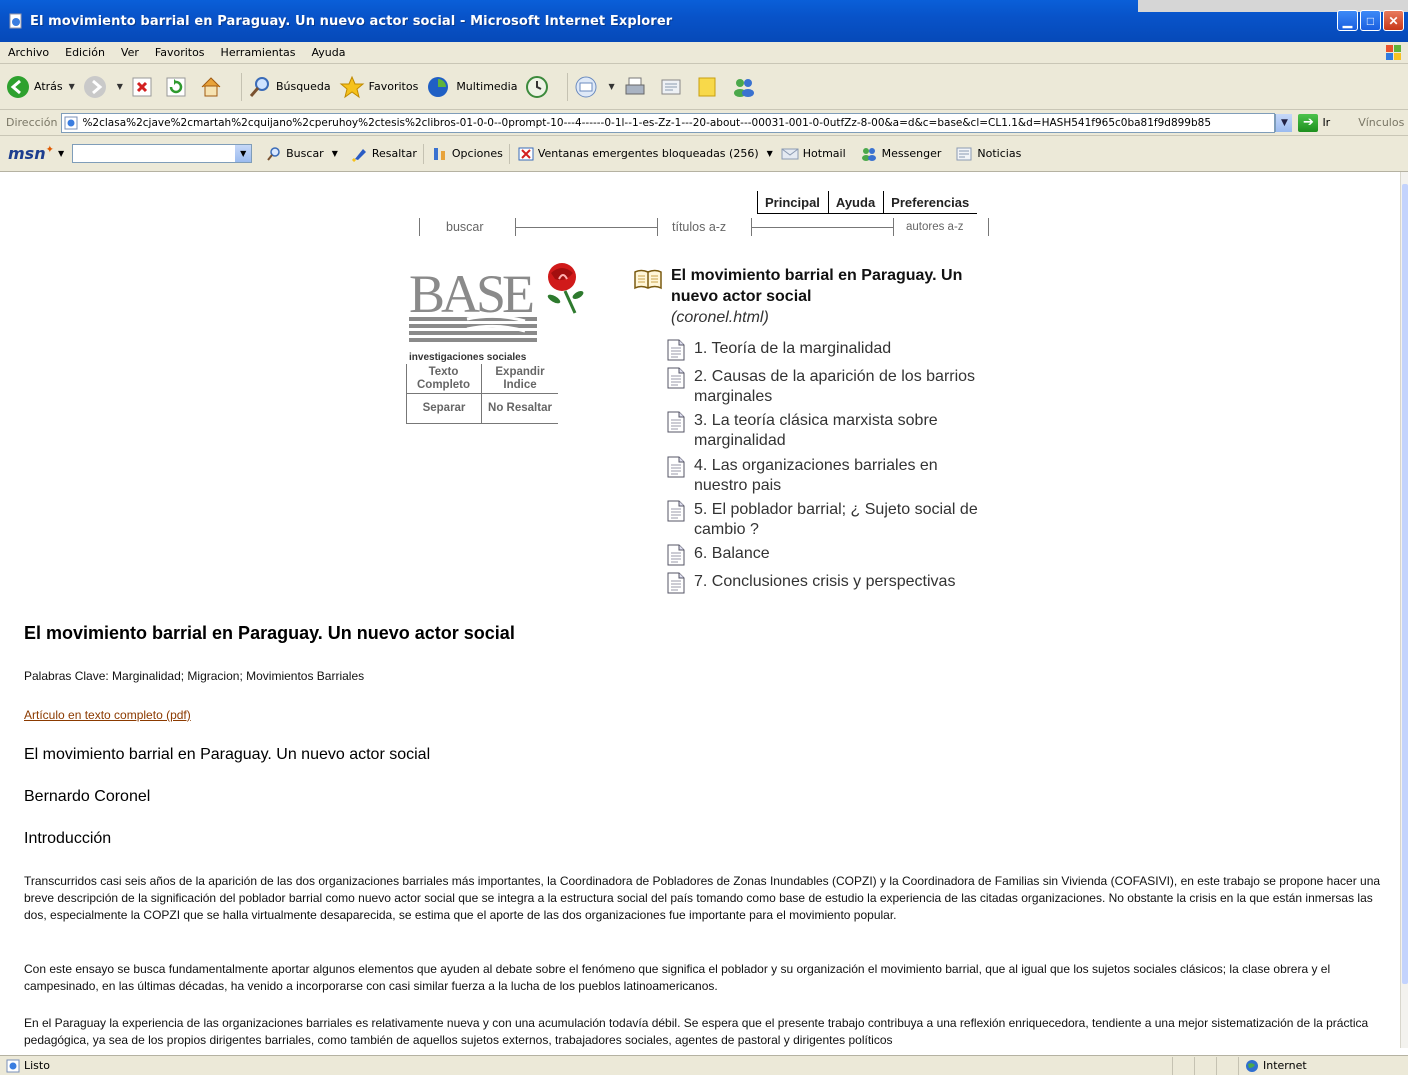 The image size is (1408, 1075). What do you see at coordinates (487, 86) in the screenshot?
I see `media-label: Multimedia` at bounding box center [487, 86].